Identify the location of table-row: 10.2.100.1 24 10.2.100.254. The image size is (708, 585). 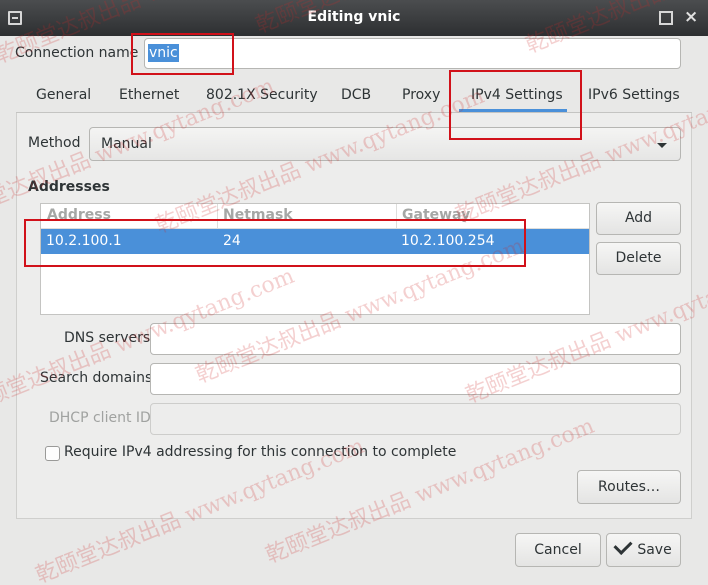
(315, 241).